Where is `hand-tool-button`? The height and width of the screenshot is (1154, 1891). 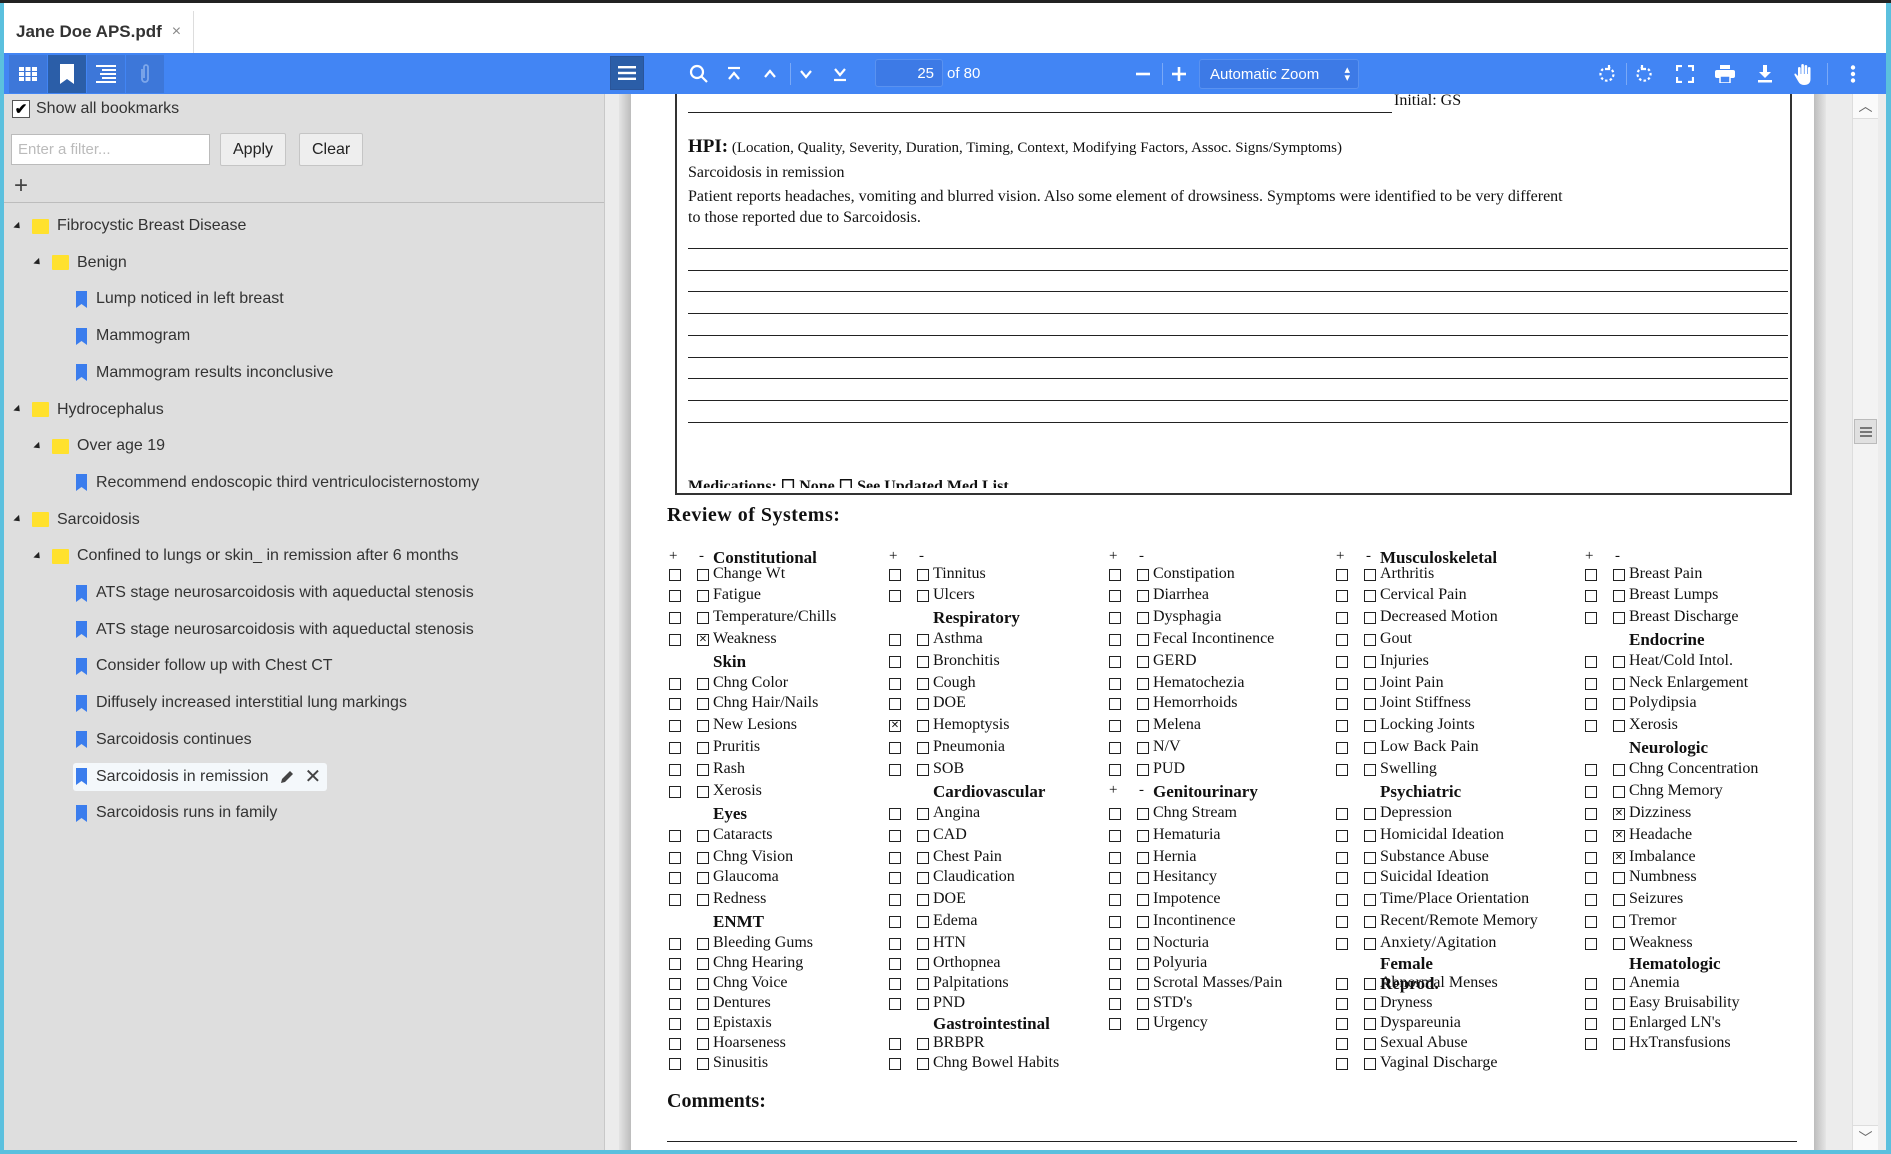 hand-tool-button is located at coordinates (1804, 74).